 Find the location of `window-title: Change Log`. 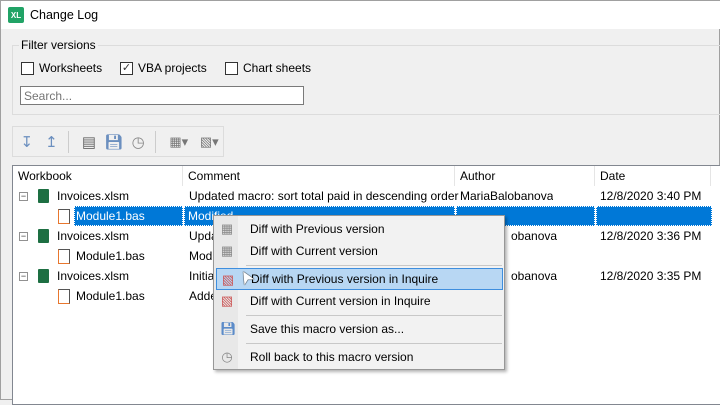

window-title: Change Log is located at coordinates (64, 15).